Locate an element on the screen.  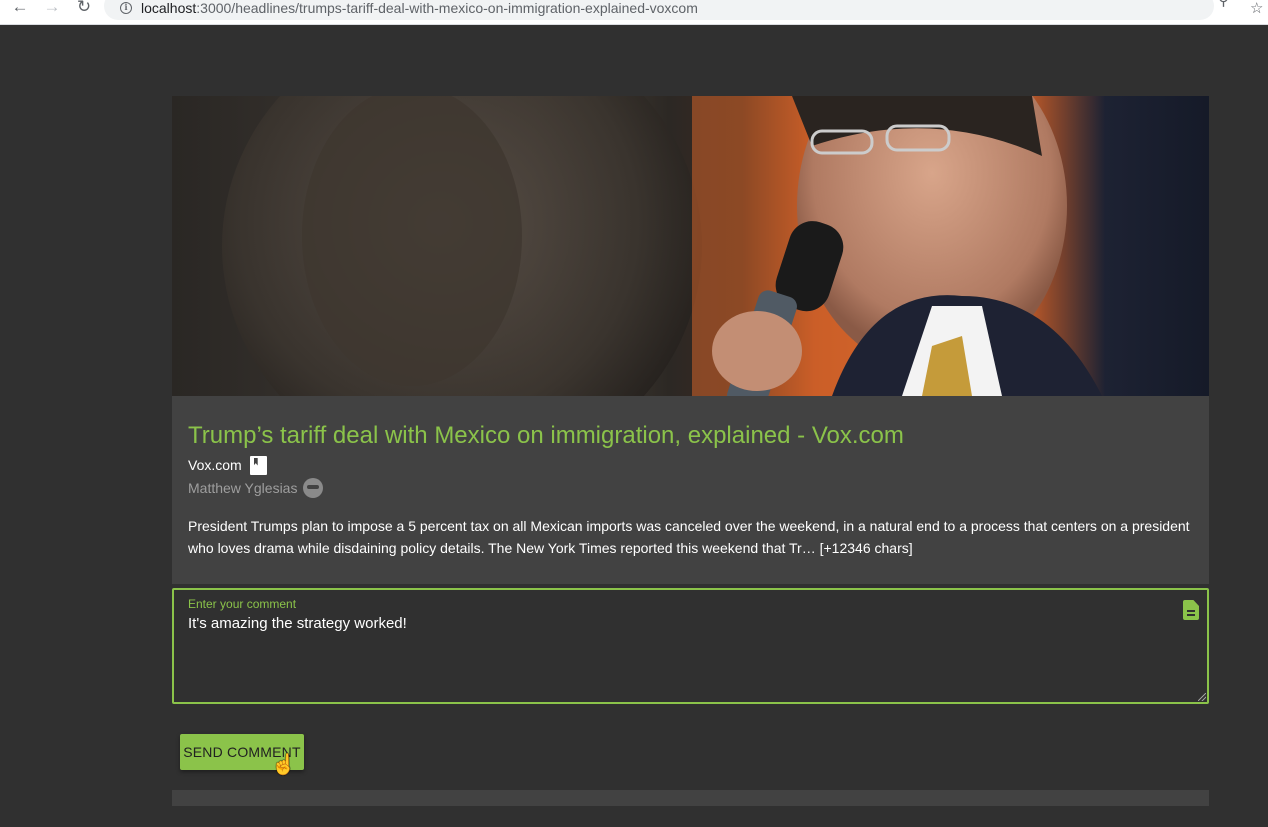
author-icon is located at coordinates (313, 488).